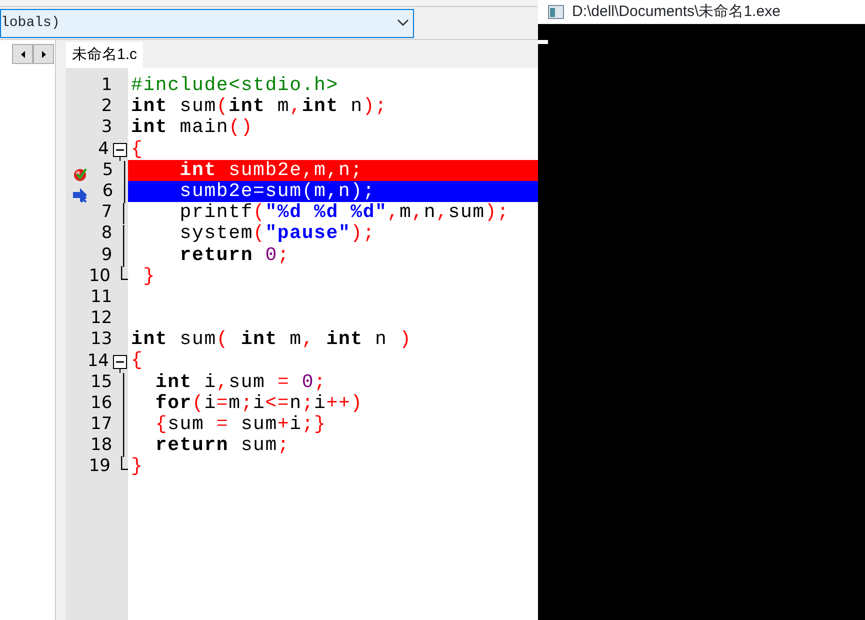  I want to click on line-number: 1, so click(106, 85).